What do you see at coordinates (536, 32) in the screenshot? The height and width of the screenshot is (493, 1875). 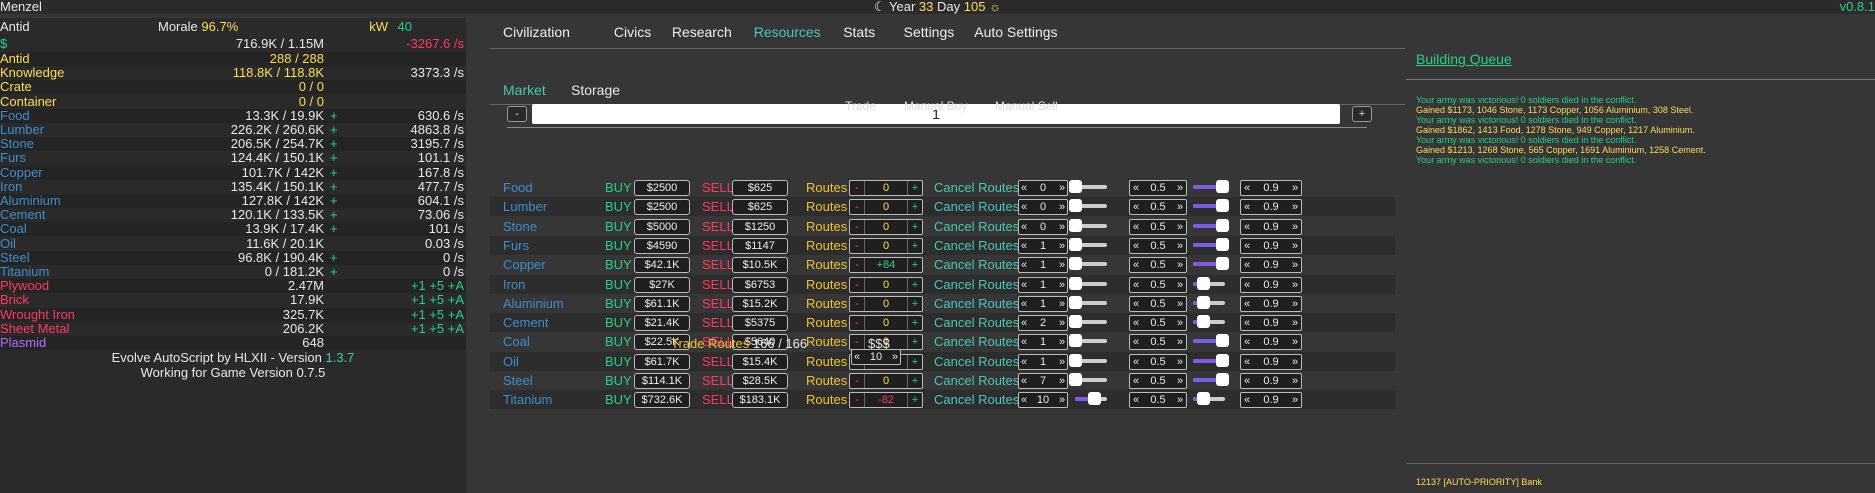 I see `tab-civilization: Civilization` at bounding box center [536, 32].